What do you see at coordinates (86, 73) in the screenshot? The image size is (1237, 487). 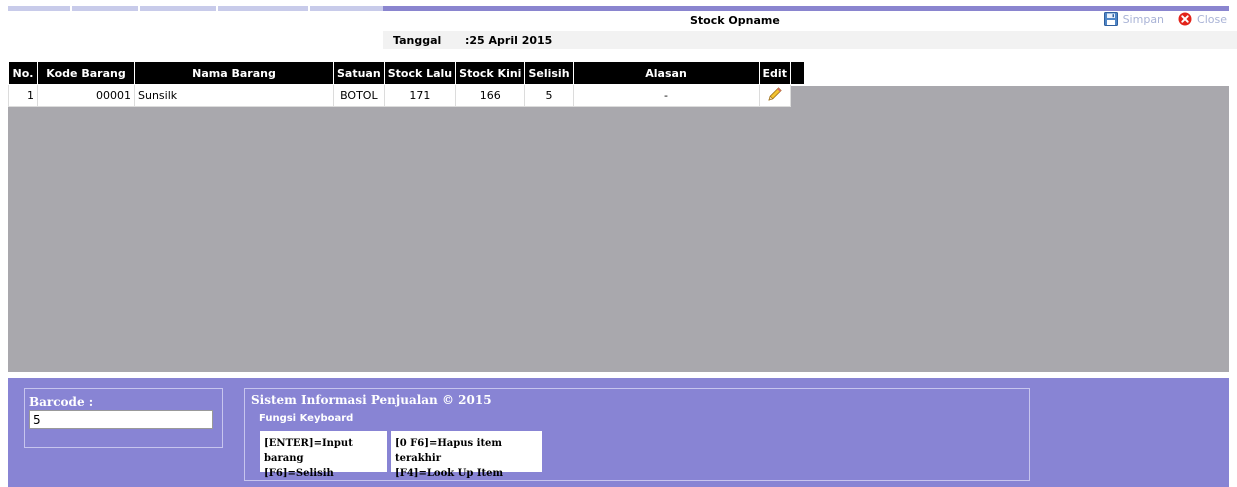 I see `column-header-kode-barang: Kode Barang` at bounding box center [86, 73].